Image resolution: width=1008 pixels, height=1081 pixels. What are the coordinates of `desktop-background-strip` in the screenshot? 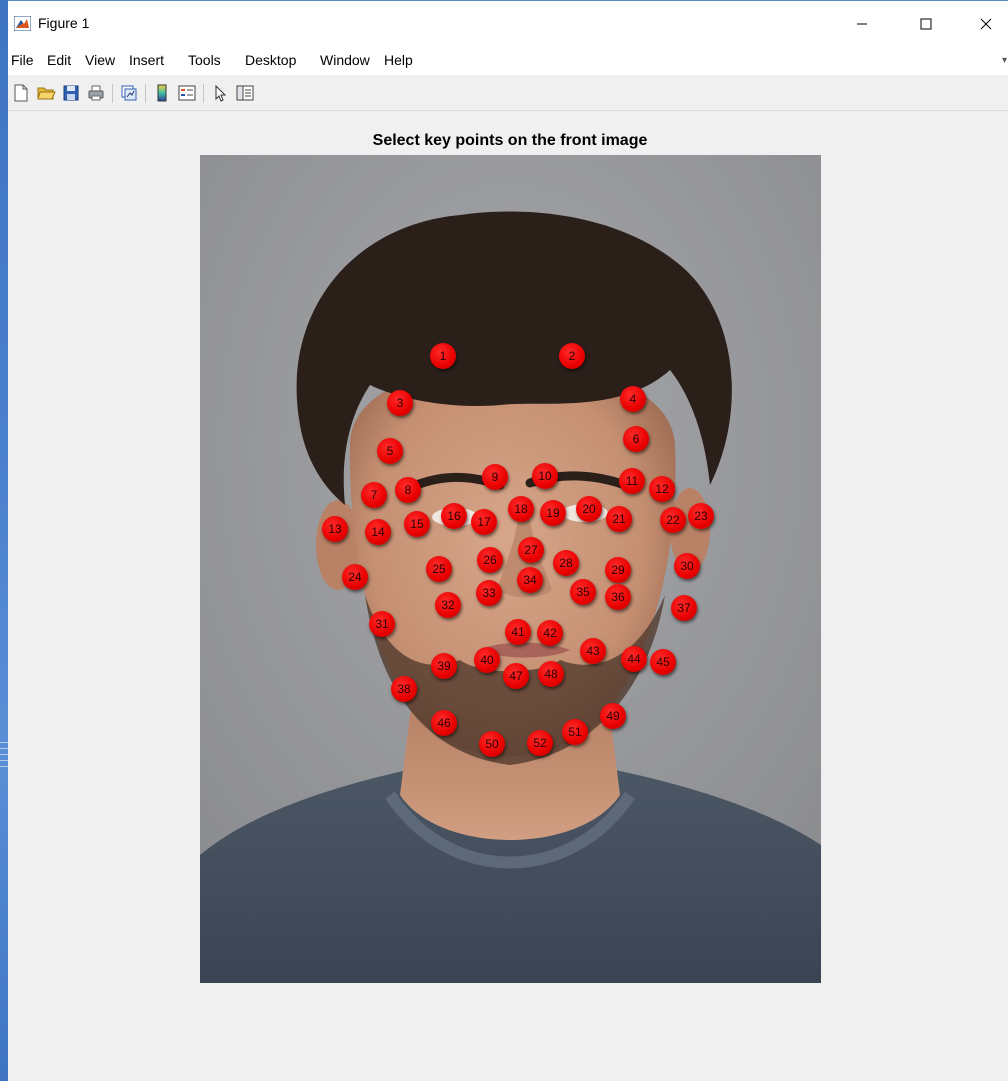 It's located at (4, 540).